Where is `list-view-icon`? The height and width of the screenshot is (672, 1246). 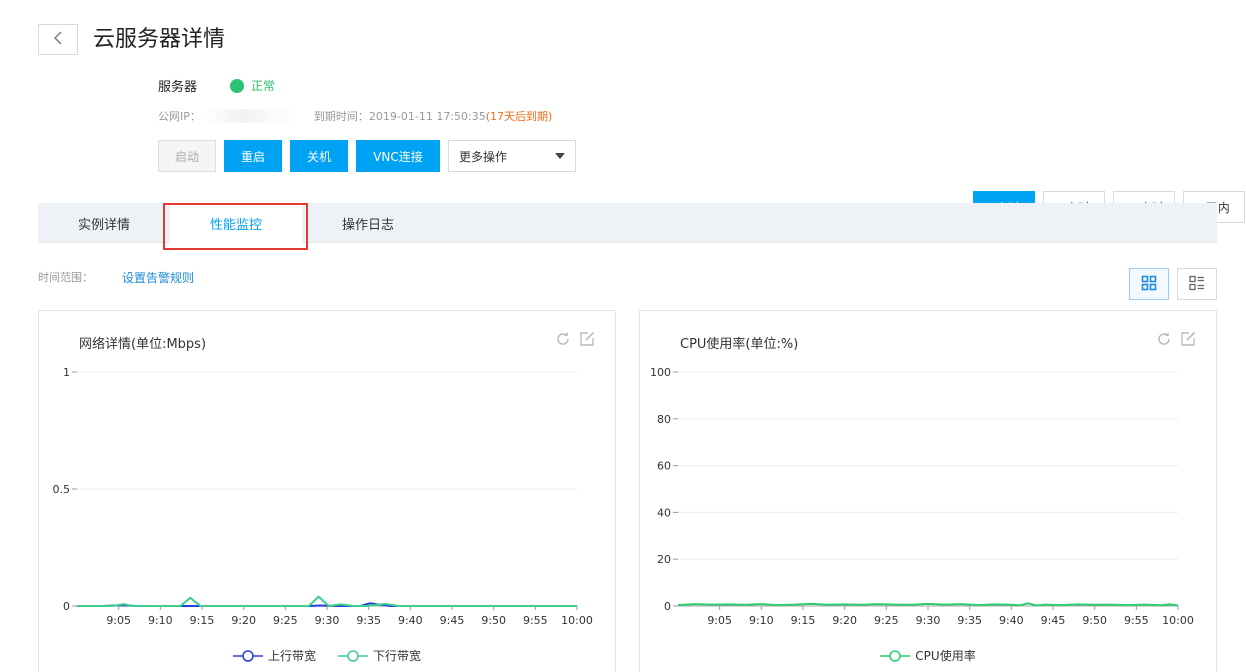
list-view-icon is located at coordinates (1197, 284).